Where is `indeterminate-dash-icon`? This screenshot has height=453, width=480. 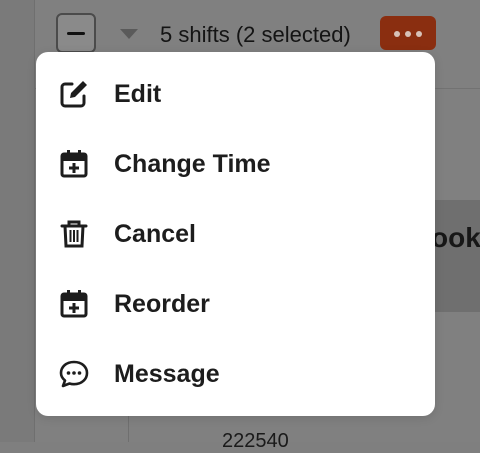 indeterminate-dash-icon is located at coordinates (76, 33).